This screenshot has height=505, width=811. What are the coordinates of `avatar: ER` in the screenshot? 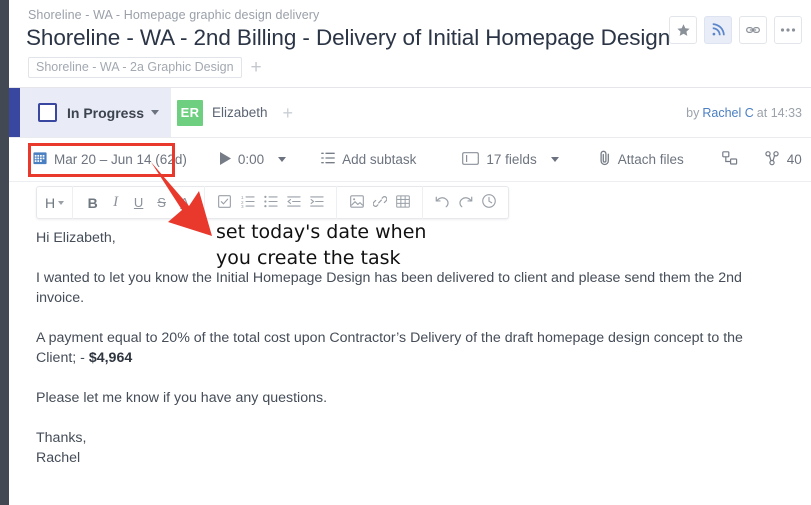 It's located at (190, 112).